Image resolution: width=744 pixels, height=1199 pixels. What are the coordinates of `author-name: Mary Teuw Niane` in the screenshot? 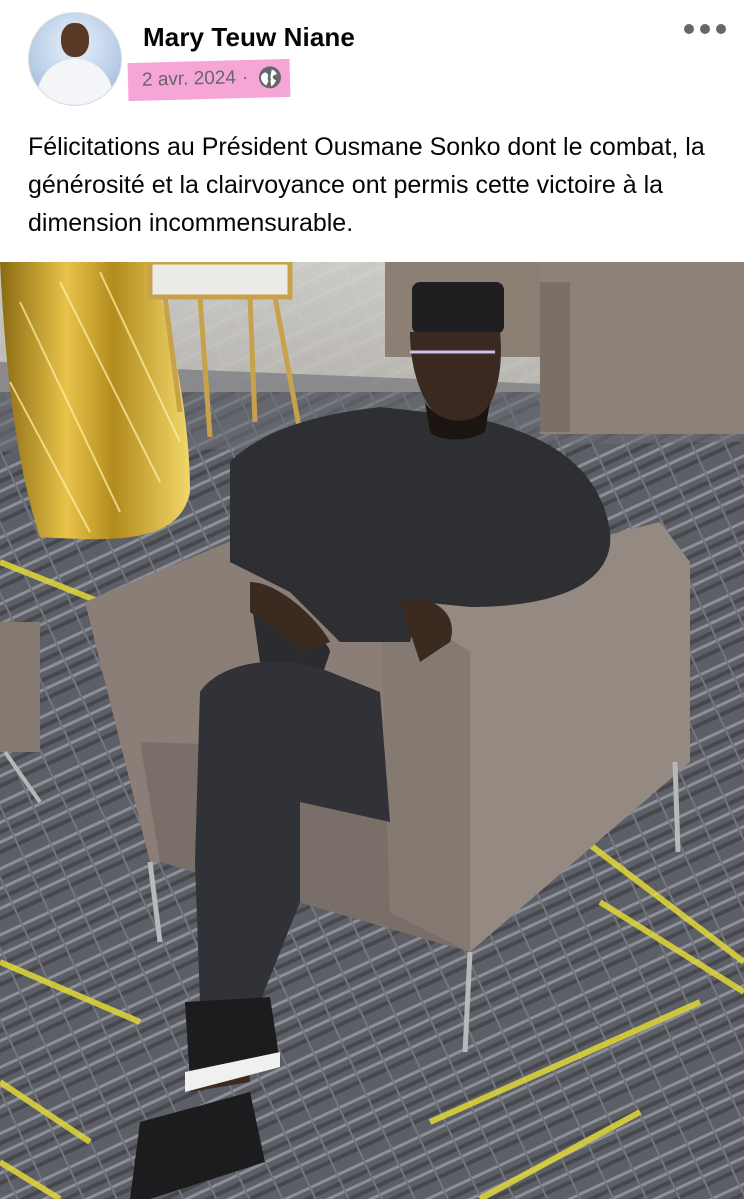 It's located at (249, 37).